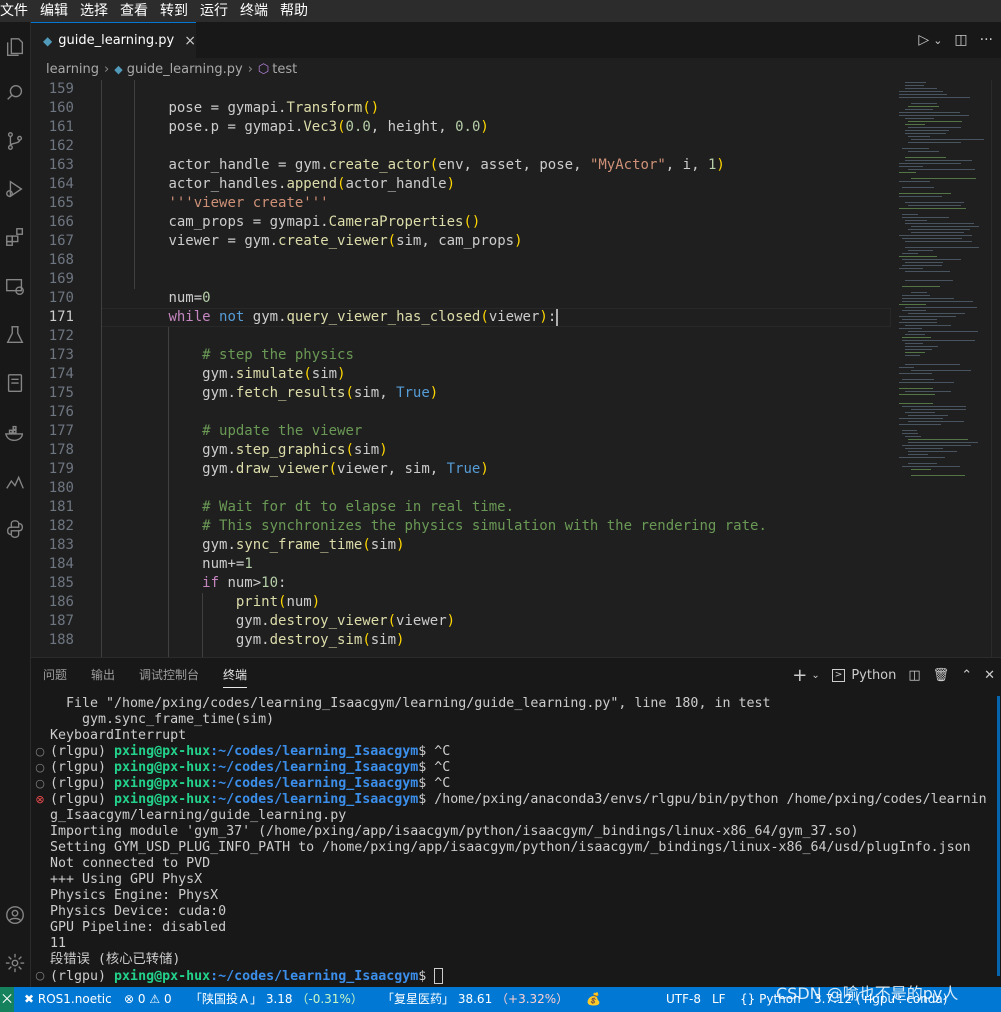 Image resolution: width=1001 pixels, height=1012 pixels. I want to click on python-file-icon: ◆, so click(48, 40).